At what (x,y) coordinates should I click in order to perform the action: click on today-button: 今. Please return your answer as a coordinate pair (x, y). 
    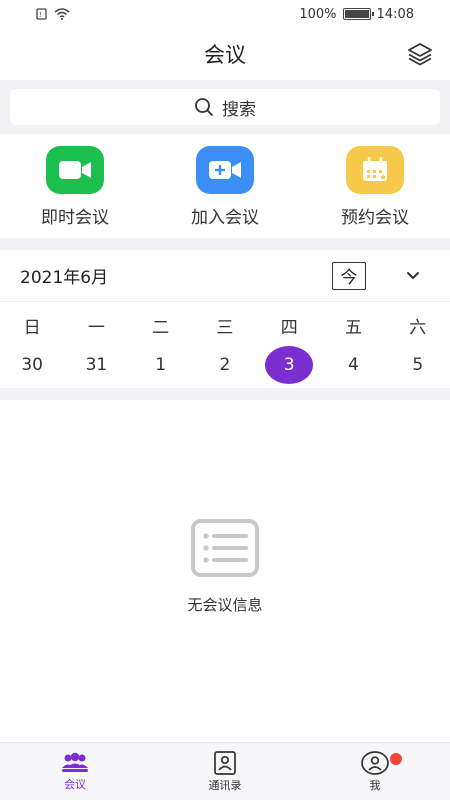
    Looking at the image, I should click on (349, 275).